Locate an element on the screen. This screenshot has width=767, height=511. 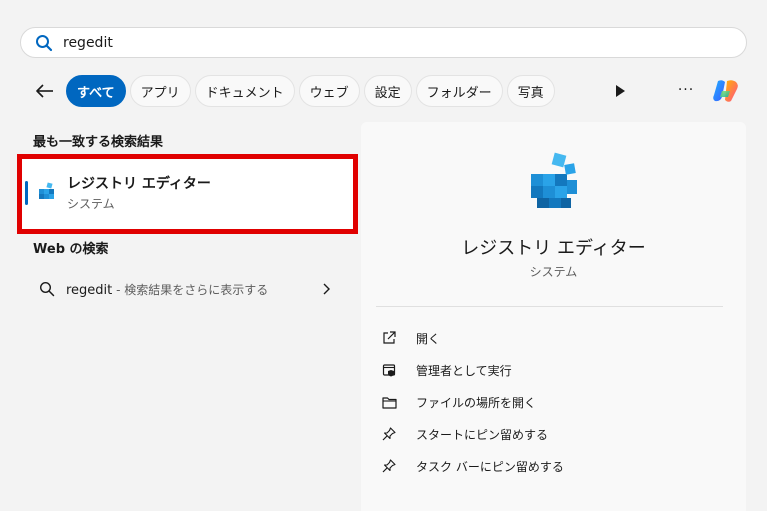
copilot-icon is located at coordinates (725, 91).